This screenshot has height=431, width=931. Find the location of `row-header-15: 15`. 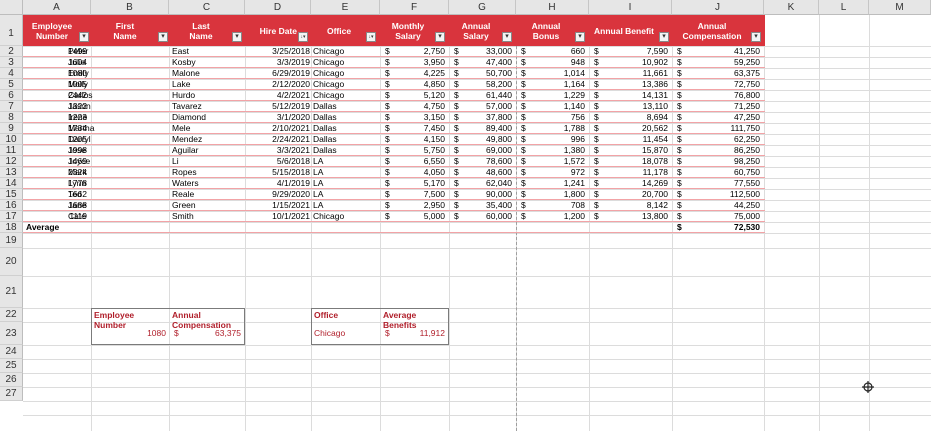

row-header-15: 15 is located at coordinates (11, 194).